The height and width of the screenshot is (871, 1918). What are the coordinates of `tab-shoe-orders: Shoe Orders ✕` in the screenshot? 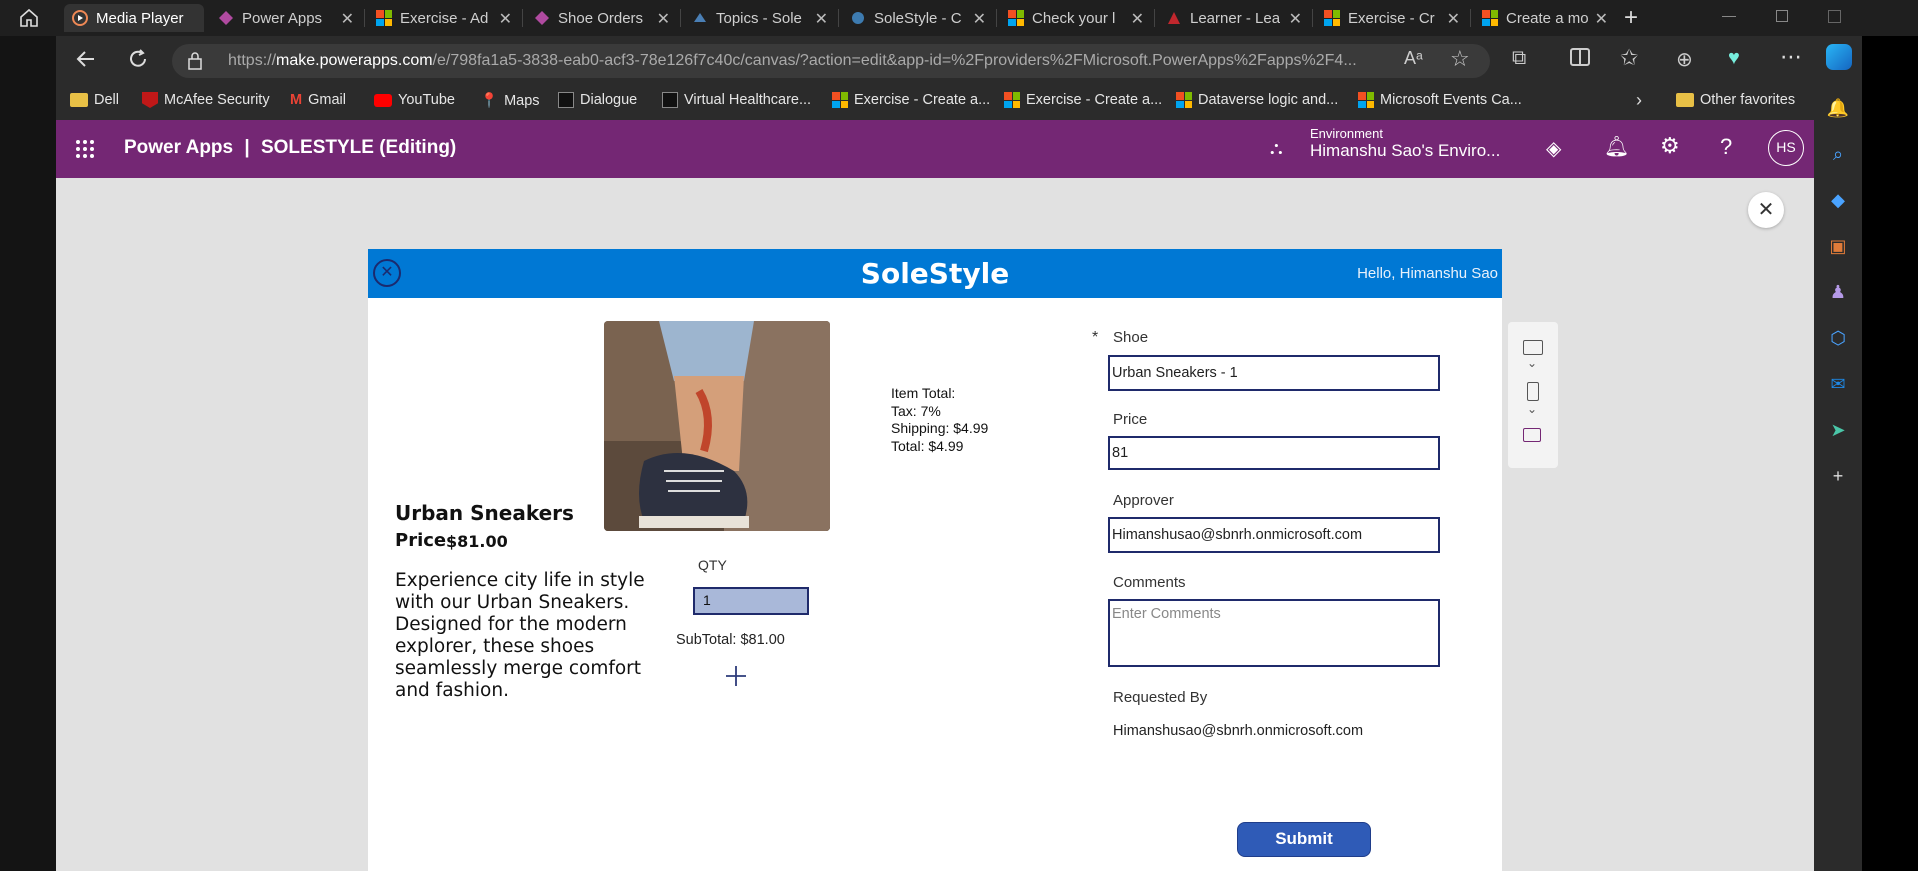 It's located at (601, 18).